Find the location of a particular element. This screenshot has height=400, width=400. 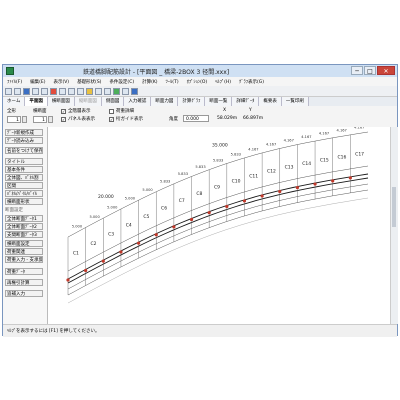

status-bar: ﾍﾙﾌﾟを表示するには [F1] を押してください。 is located at coordinates (200, 330).